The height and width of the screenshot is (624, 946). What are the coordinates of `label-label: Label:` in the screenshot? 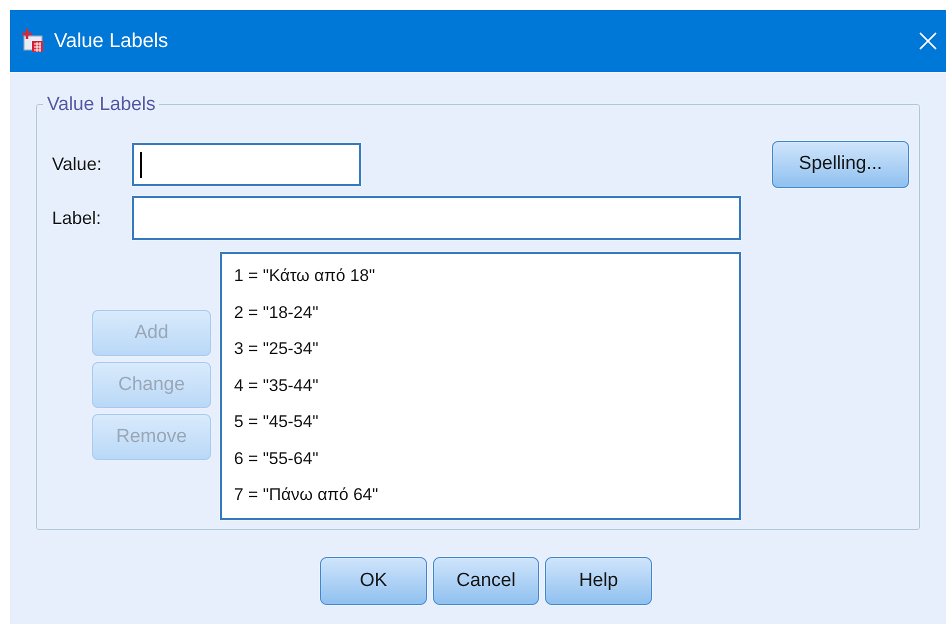 It's located at (77, 218).